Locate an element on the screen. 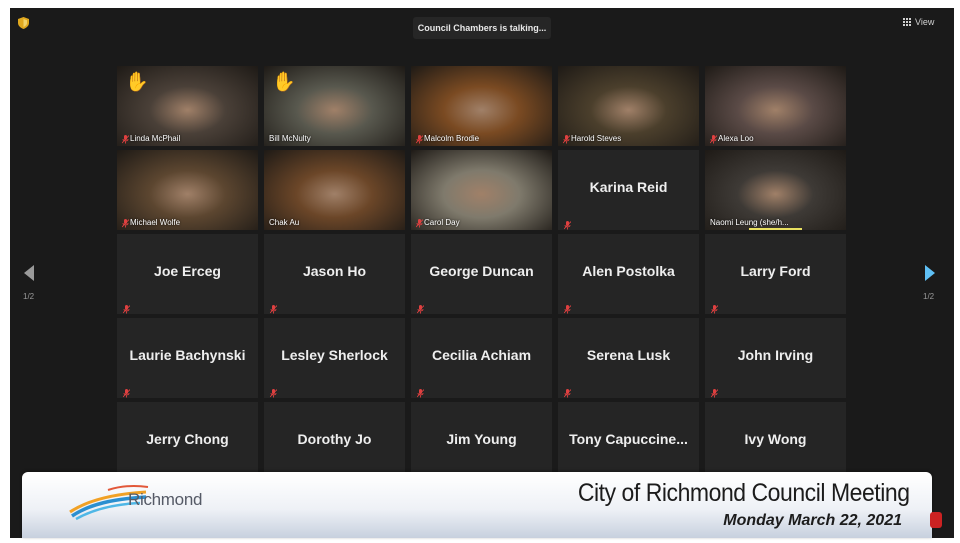  participant-name: Harold Steves is located at coordinates (596, 138).